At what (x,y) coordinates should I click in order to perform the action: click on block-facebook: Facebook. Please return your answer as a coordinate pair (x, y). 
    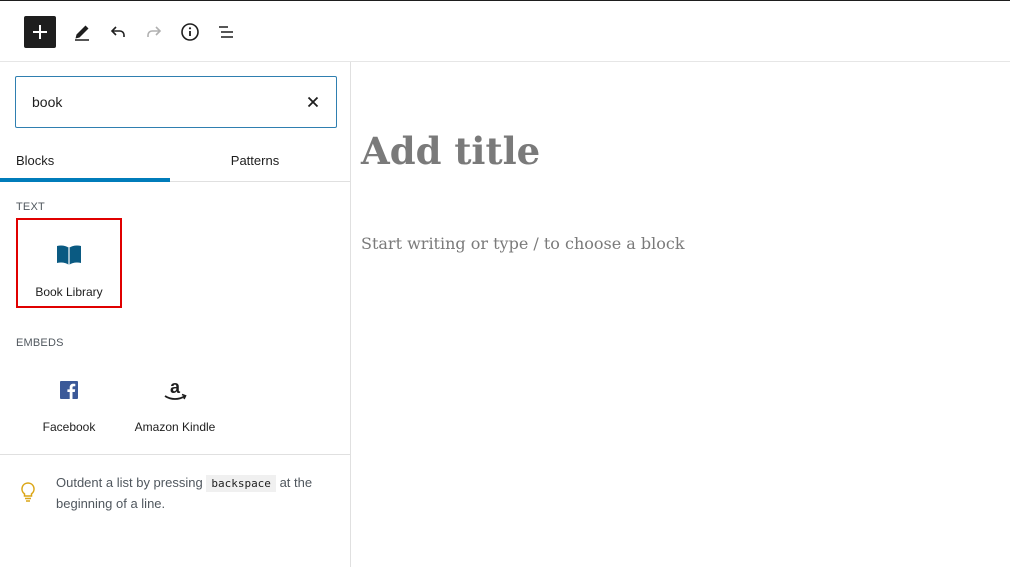
    Looking at the image, I should click on (69, 400).